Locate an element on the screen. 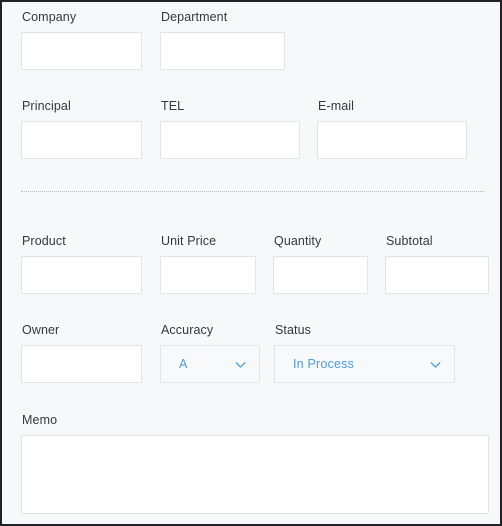 This screenshot has height=526, width=502. field-department: Department is located at coordinates (222, 40).